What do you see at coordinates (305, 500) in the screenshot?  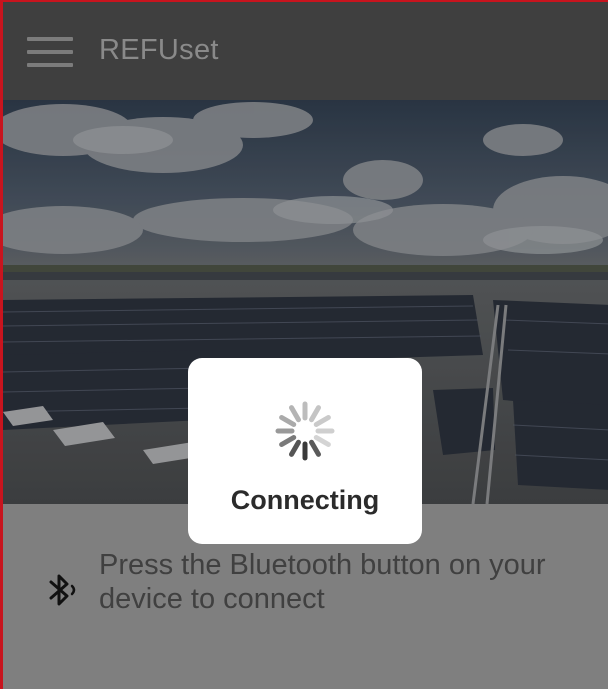 I see `connecting-label: Connecting` at bounding box center [305, 500].